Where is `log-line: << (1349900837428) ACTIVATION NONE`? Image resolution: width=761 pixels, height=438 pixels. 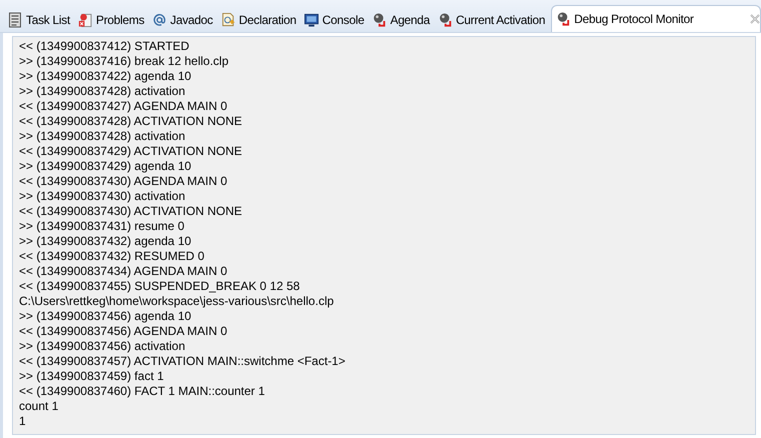 log-line: << (1349900837428) ACTIVATION NONE is located at coordinates (131, 121).